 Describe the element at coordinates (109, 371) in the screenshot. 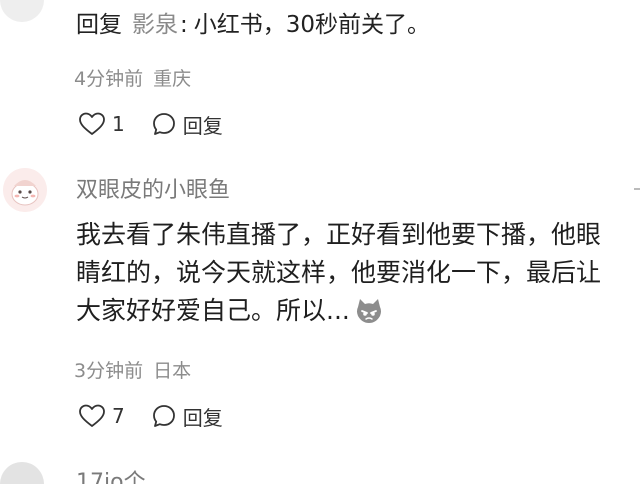

I see `comment-timestamp: 3分钟前` at that location.